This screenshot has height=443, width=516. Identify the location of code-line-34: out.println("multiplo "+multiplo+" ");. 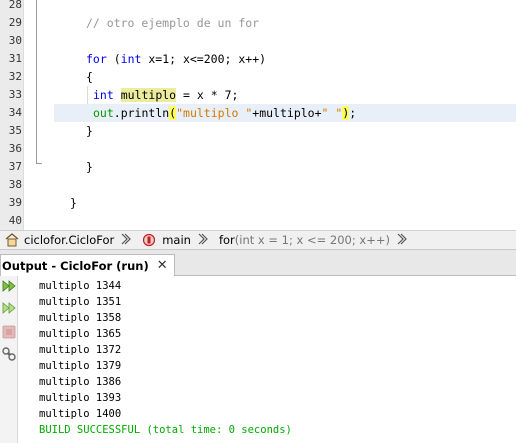
(258, 113).